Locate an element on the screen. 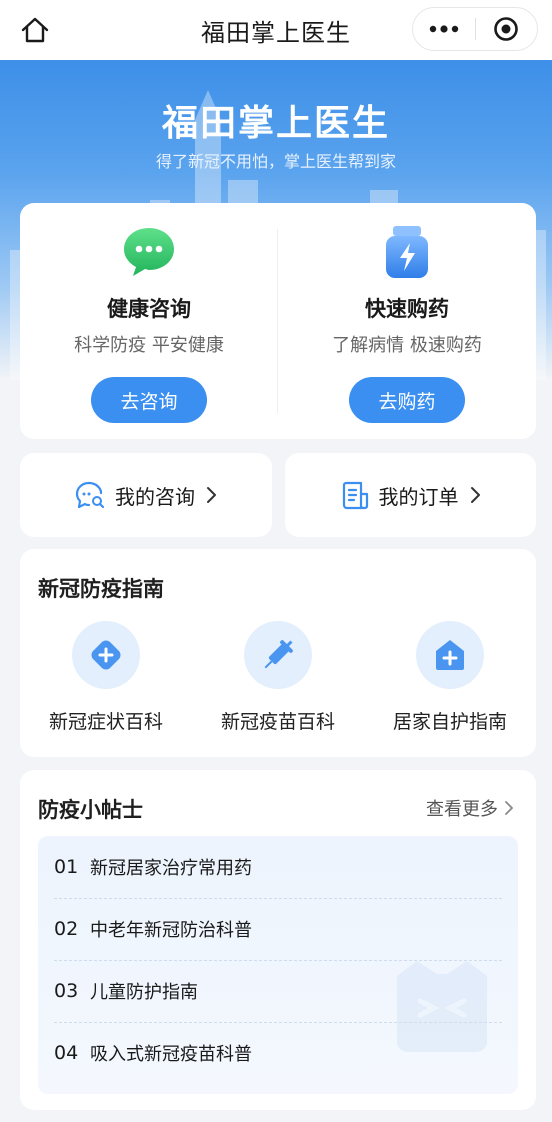 Image resolution: width=552 pixels, height=1122 pixels. close-target-icon is located at coordinates (507, 29).